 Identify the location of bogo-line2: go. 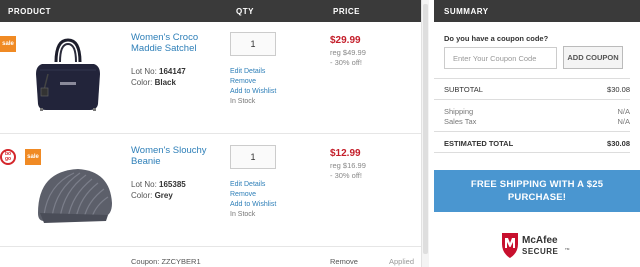
(8, 159).